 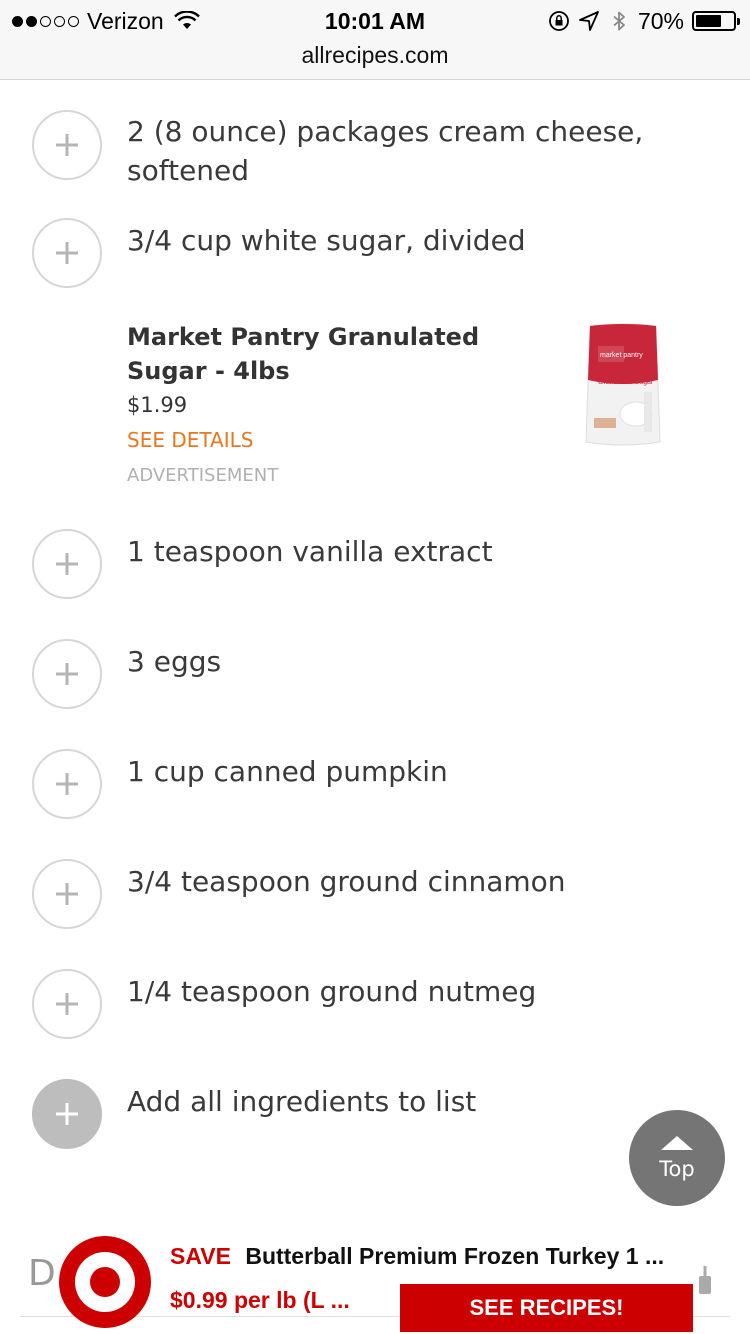 I want to click on battery-fill, so click(x=709, y=21).